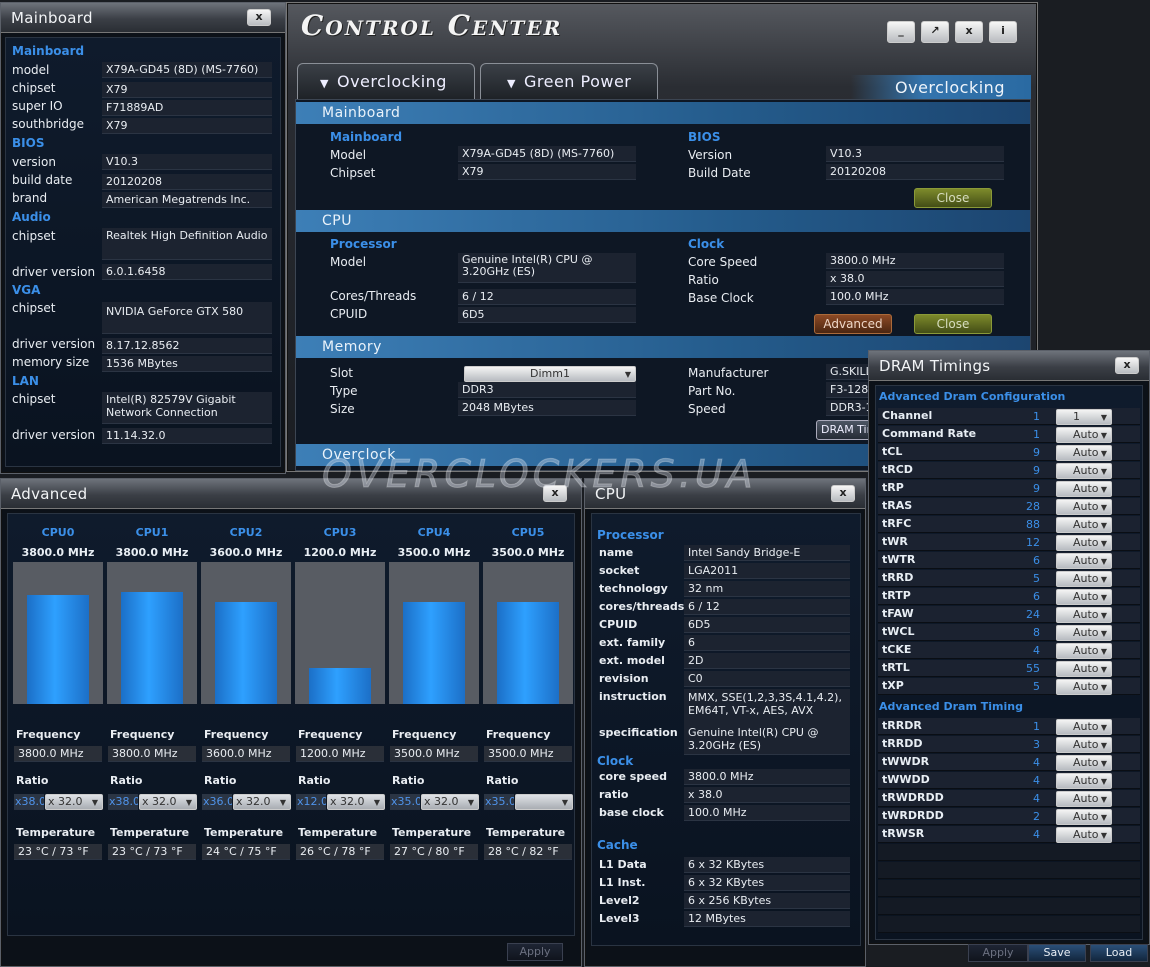 Image resolution: width=1150 pixels, height=967 pixels. What do you see at coordinates (544, 802) in the screenshot?
I see `ratio-select` at bounding box center [544, 802].